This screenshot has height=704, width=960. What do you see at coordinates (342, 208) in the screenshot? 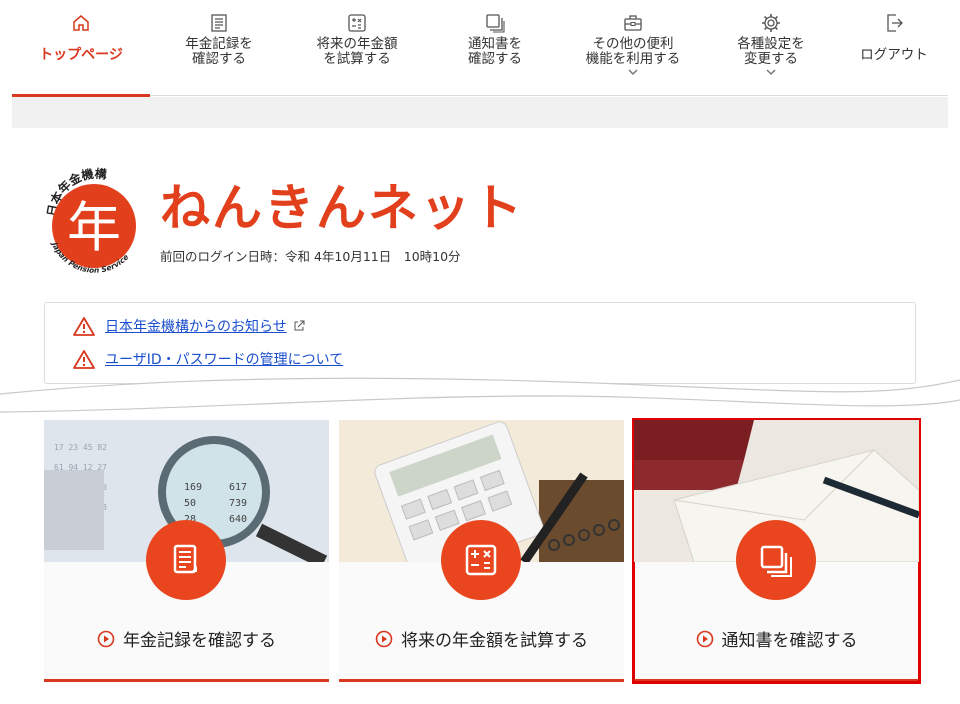
I see `brand-title: ねんきんネット` at bounding box center [342, 208].